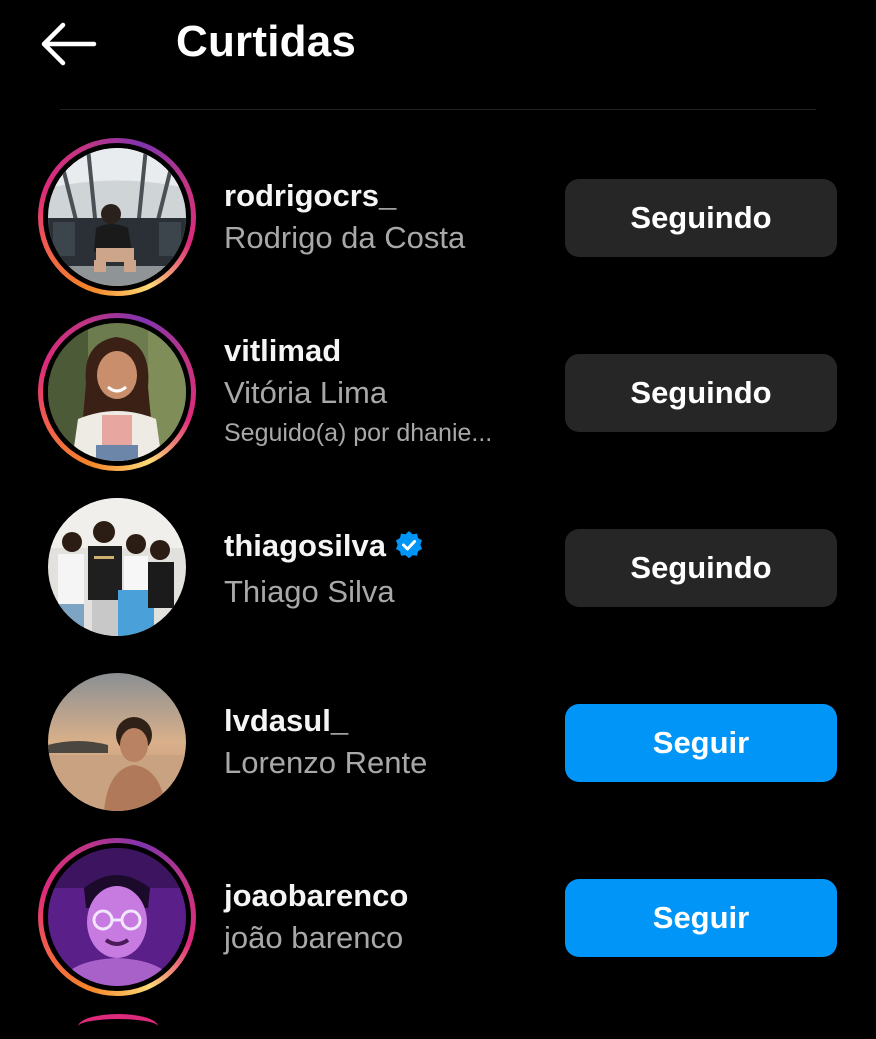 This screenshot has width=876, height=1039. What do you see at coordinates (305, 545) in the screenshot?
I see `username-text: thiagosilva` at bounding box center [305, 545].